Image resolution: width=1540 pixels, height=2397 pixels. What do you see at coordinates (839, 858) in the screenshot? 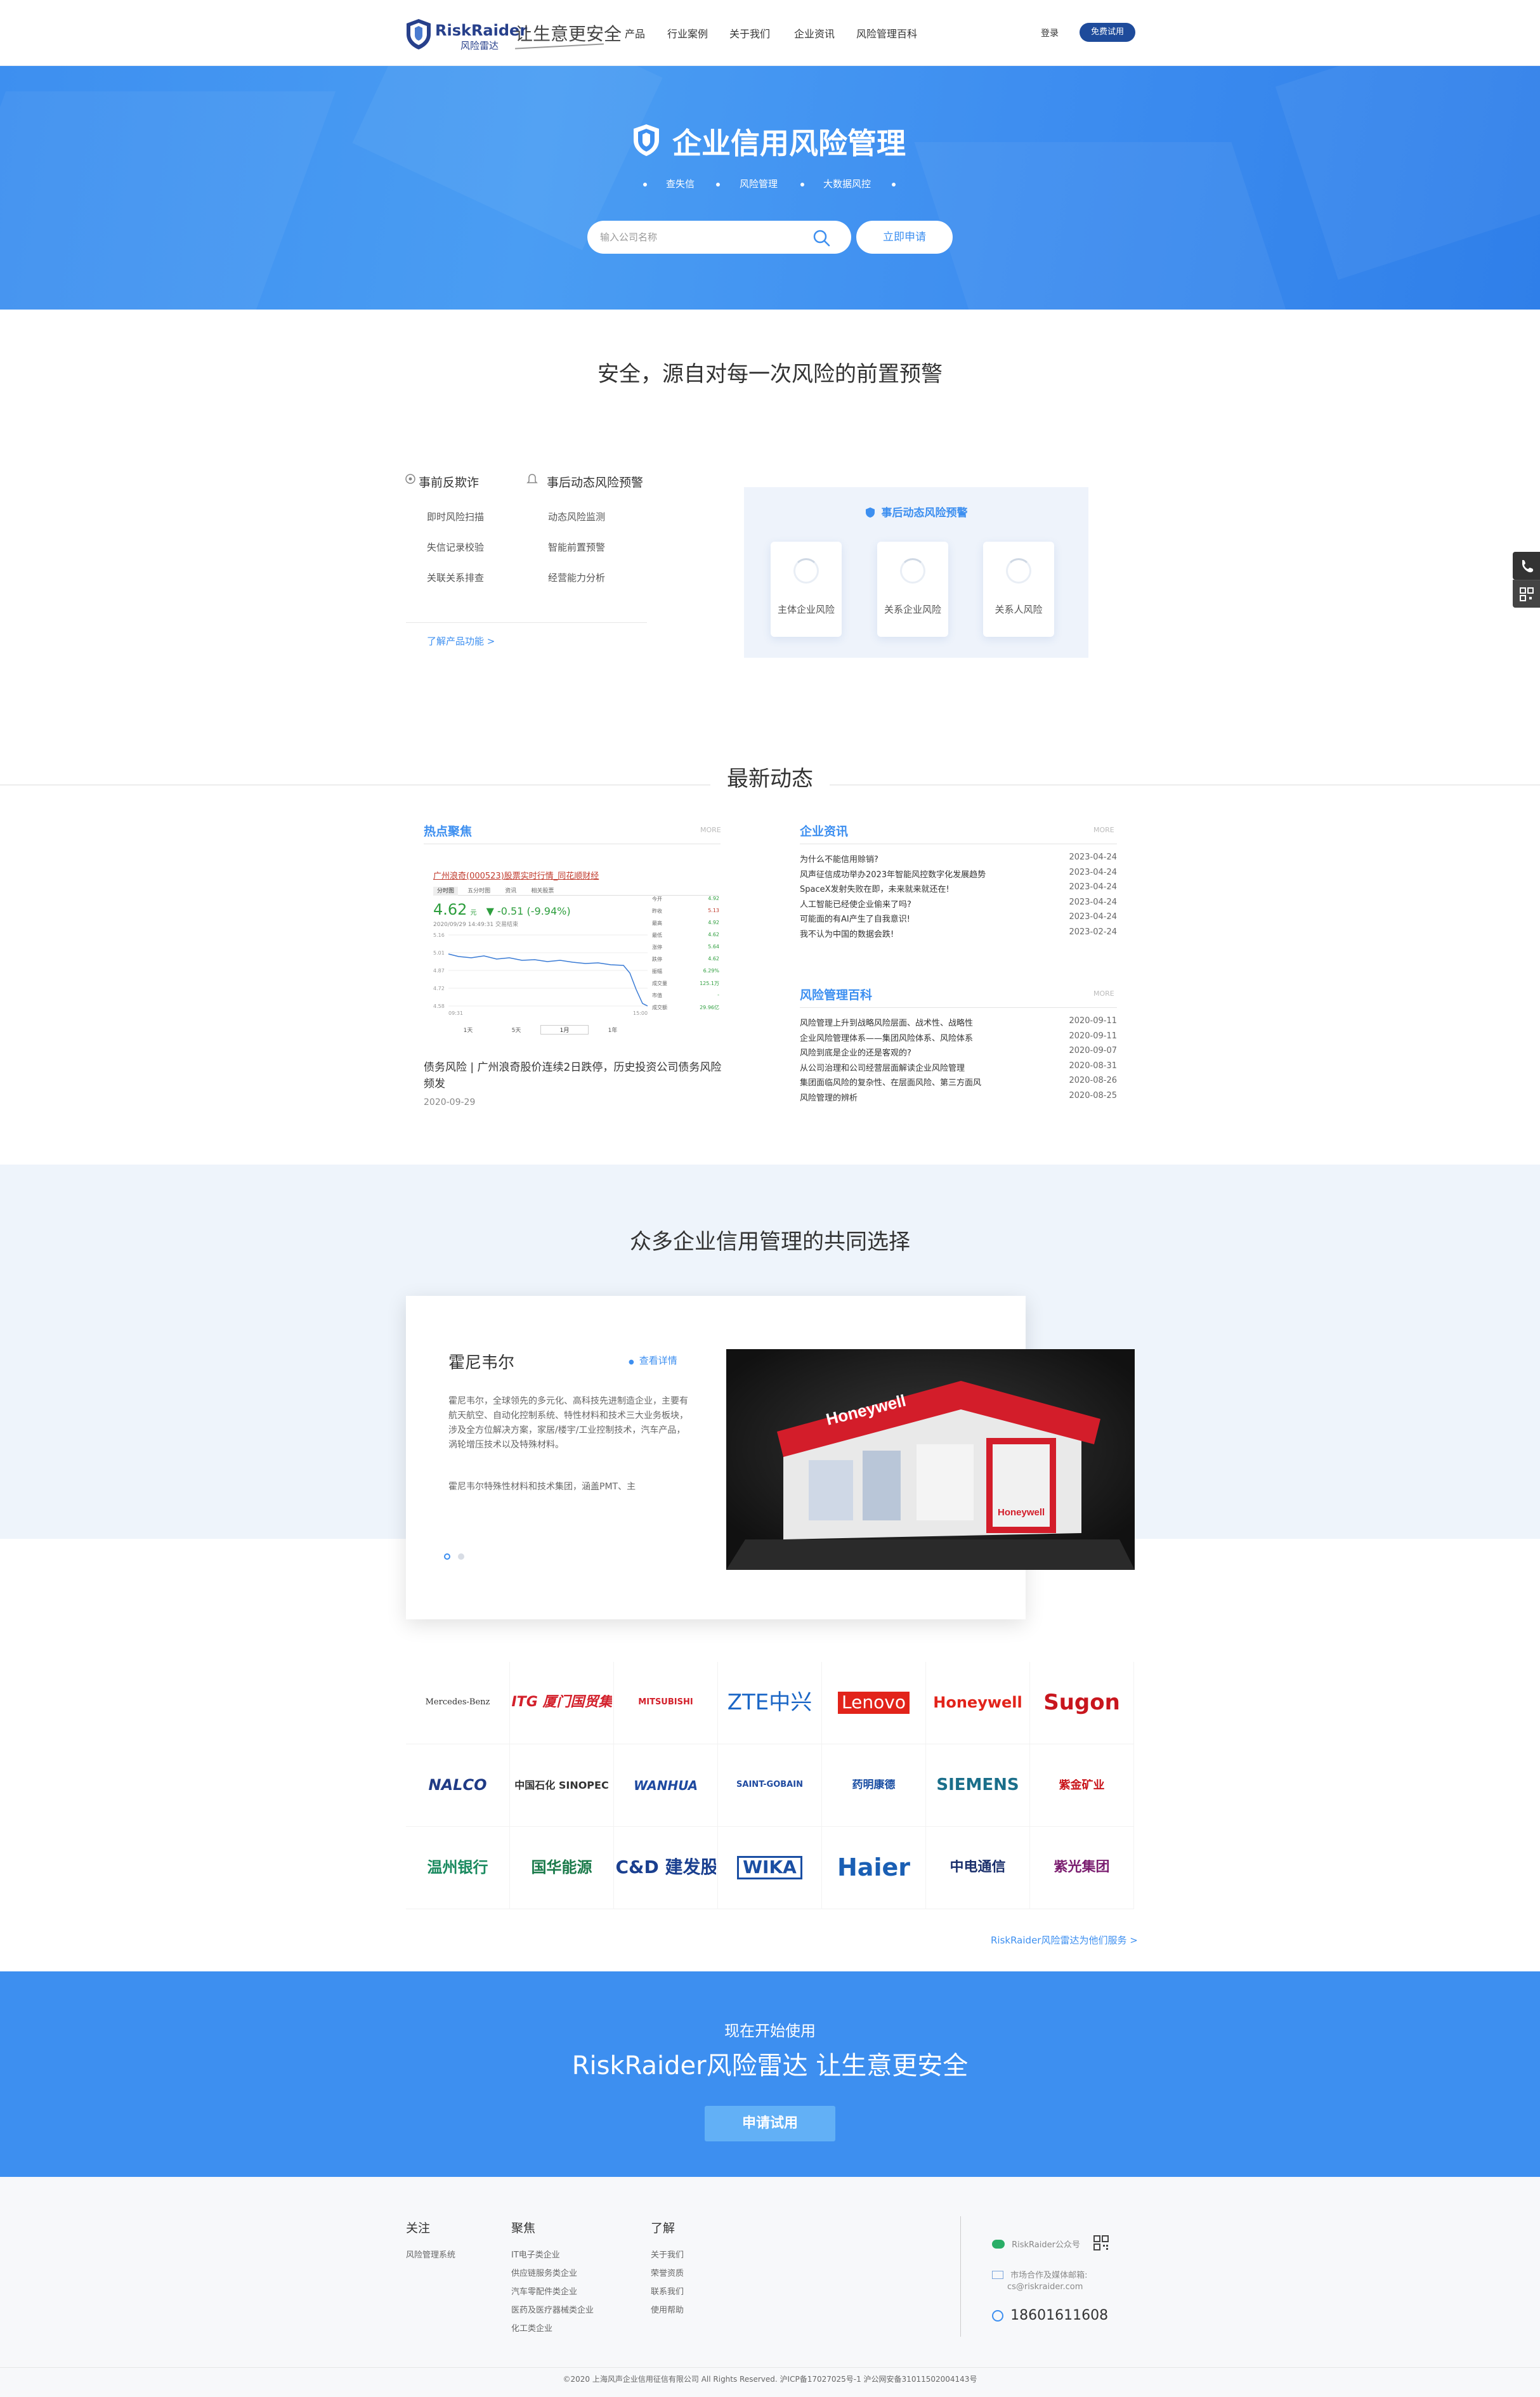
I see `news-item-title: 为什么不能信用赊销?` at bounding box center [839, 858].